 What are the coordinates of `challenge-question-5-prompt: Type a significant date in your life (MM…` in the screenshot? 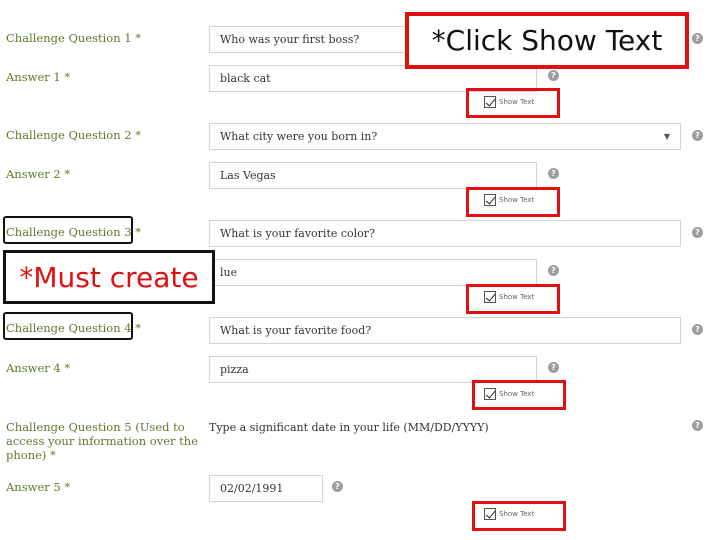 It's located at (349, 427).